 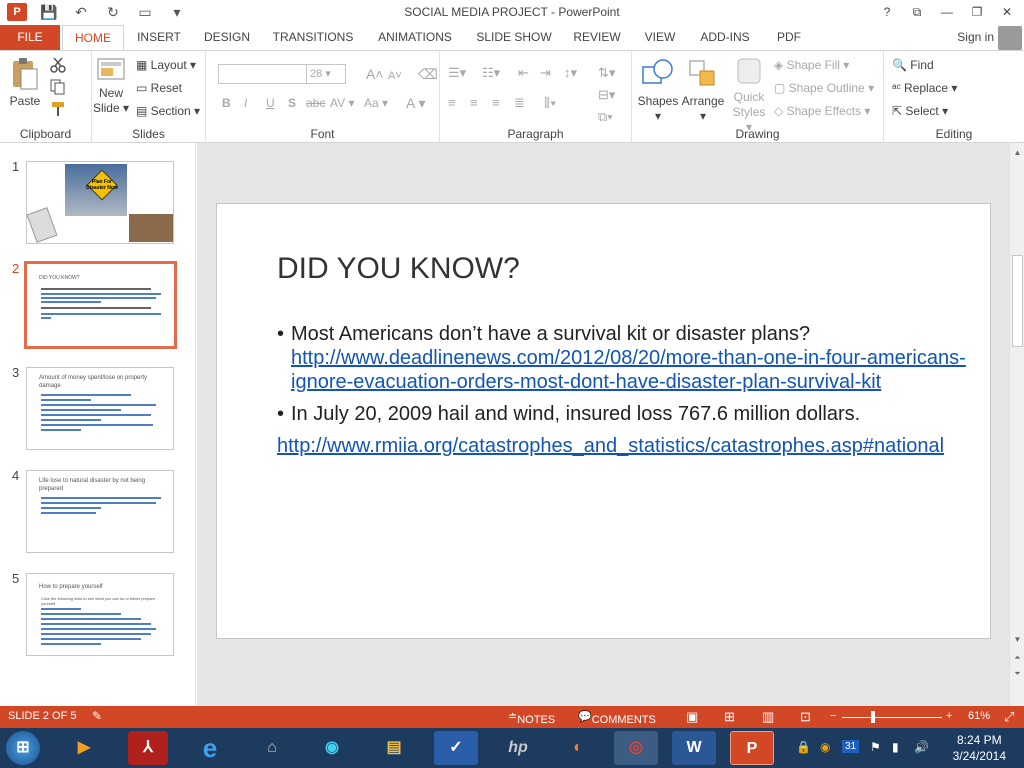 What do you see at coordinates (1017, 673) in the screenshot?
I see `next-slide-icon: ⏷` at bounding box center [1017, 673].